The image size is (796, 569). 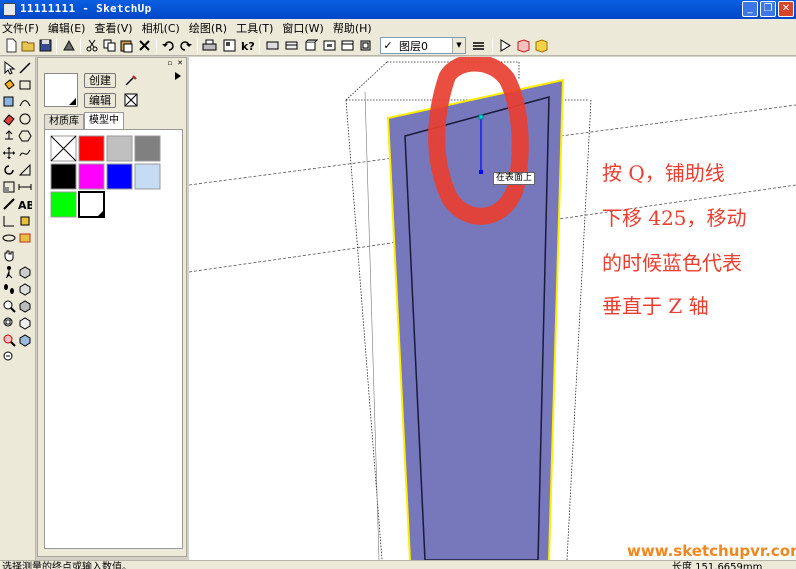 What do you see at coordinates (523, 45) in the screenshot?
I see `section-cut-icon` at bounding box center [523, 45].